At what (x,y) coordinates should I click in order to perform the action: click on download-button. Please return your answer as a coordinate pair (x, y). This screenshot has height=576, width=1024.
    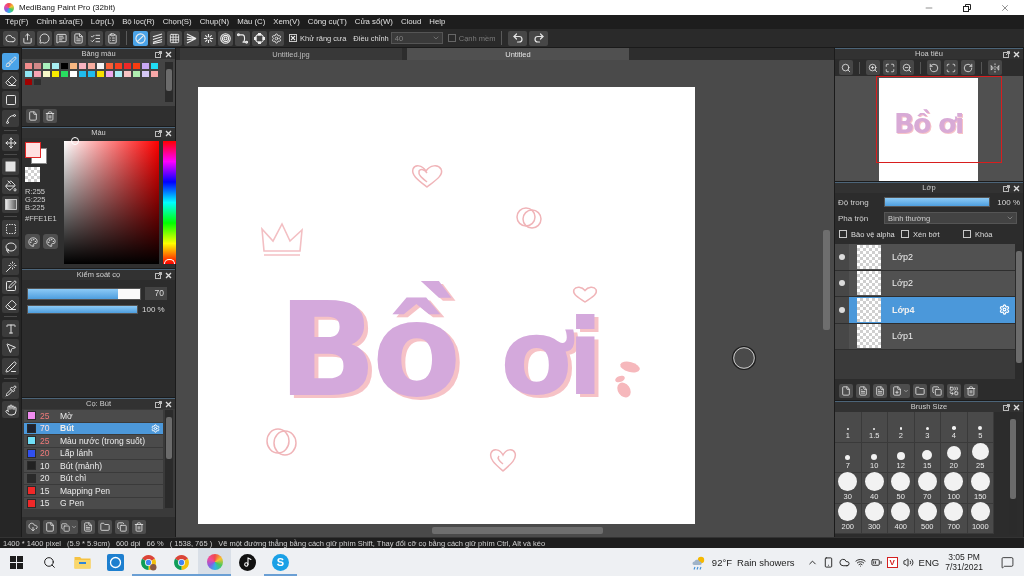
    Looking at the image, I should click on (33, 527).